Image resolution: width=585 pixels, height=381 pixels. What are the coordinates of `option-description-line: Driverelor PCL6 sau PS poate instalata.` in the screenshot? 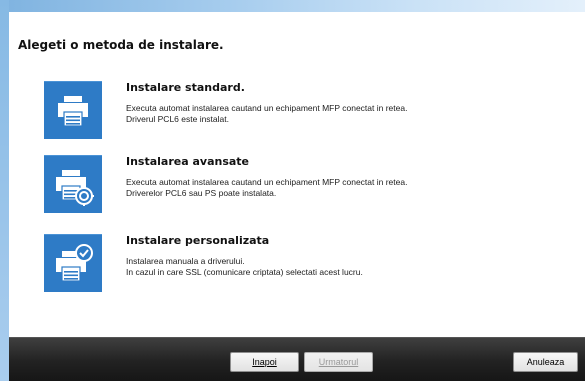 It's located at (201, 193).